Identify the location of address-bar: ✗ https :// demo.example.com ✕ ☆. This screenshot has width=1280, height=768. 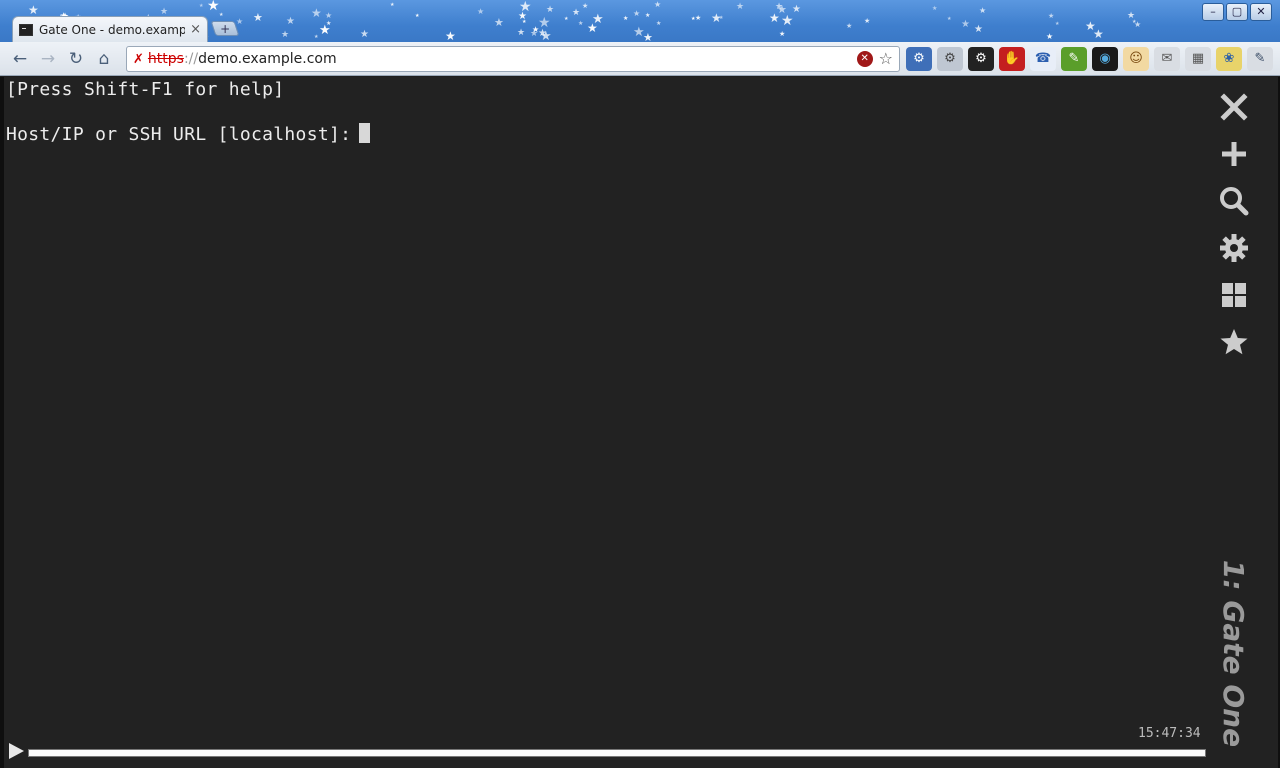
(513, 59).